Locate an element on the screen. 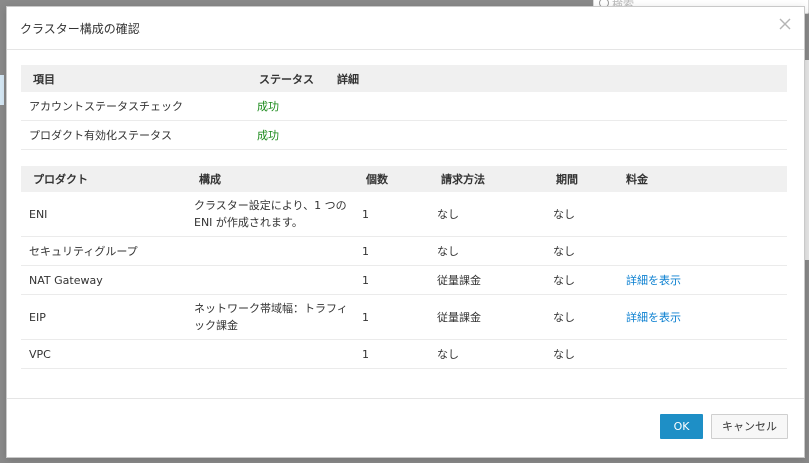  cancel-button: キャンセル is located at coordinates (749, 426).